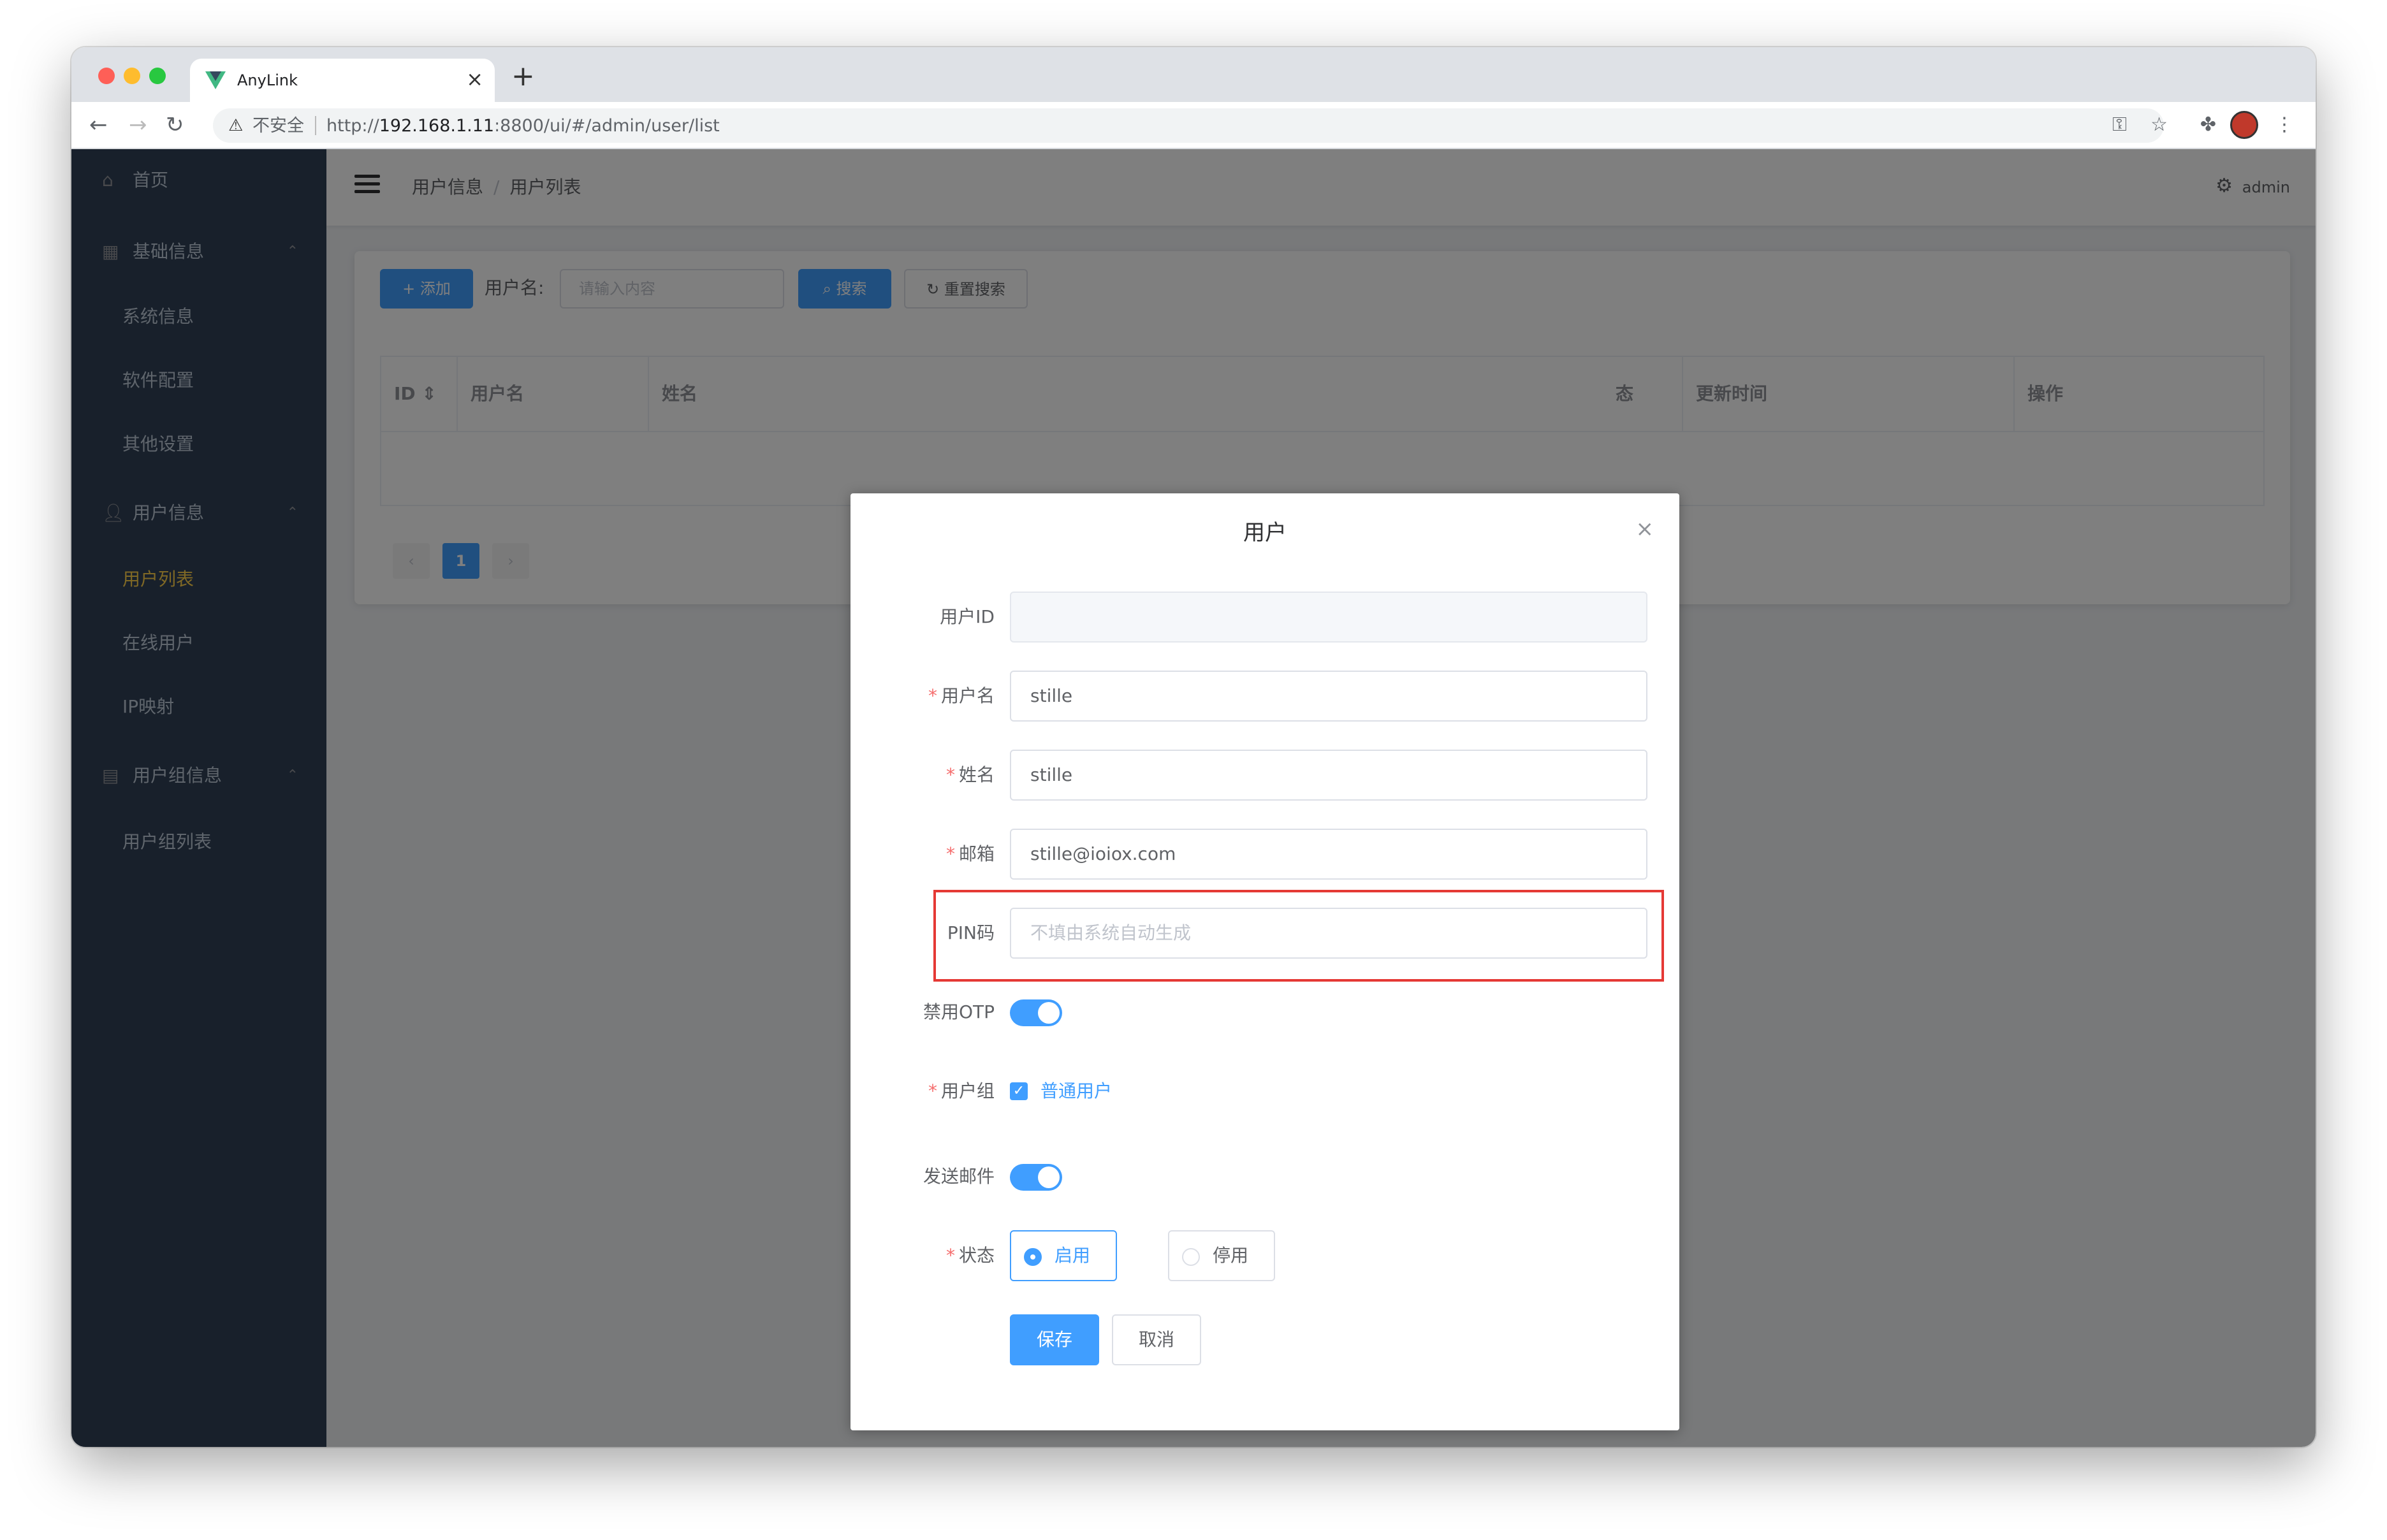  Describe the element at coordinates (970, 853) in the screenshot. I see `email-label: * 邮箱` at that location.